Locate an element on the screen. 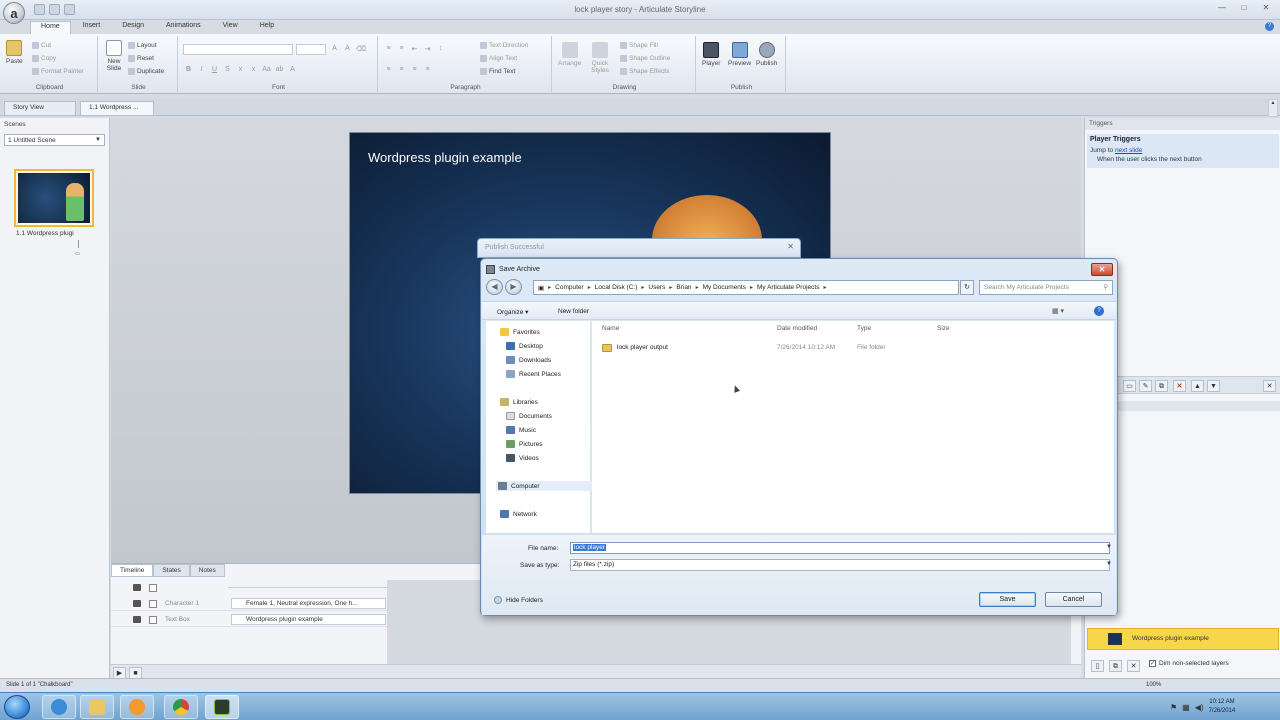 Image resolution: width=1280 pixels, height=720 pixels. lock-checkbox is located at coordinates (153, 620).